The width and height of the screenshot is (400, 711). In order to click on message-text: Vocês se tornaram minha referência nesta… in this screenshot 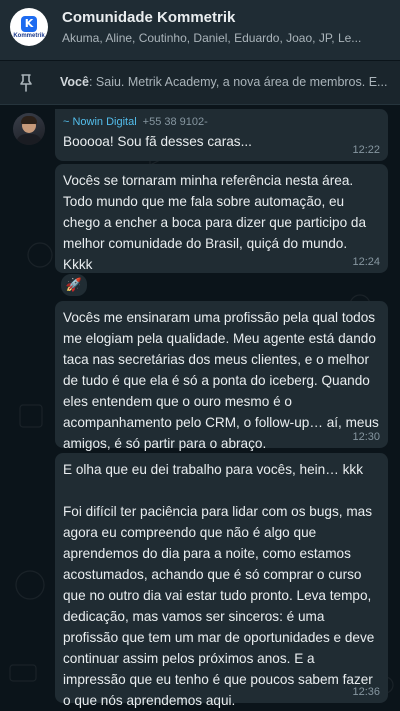, I will do `click(216, 222)`.